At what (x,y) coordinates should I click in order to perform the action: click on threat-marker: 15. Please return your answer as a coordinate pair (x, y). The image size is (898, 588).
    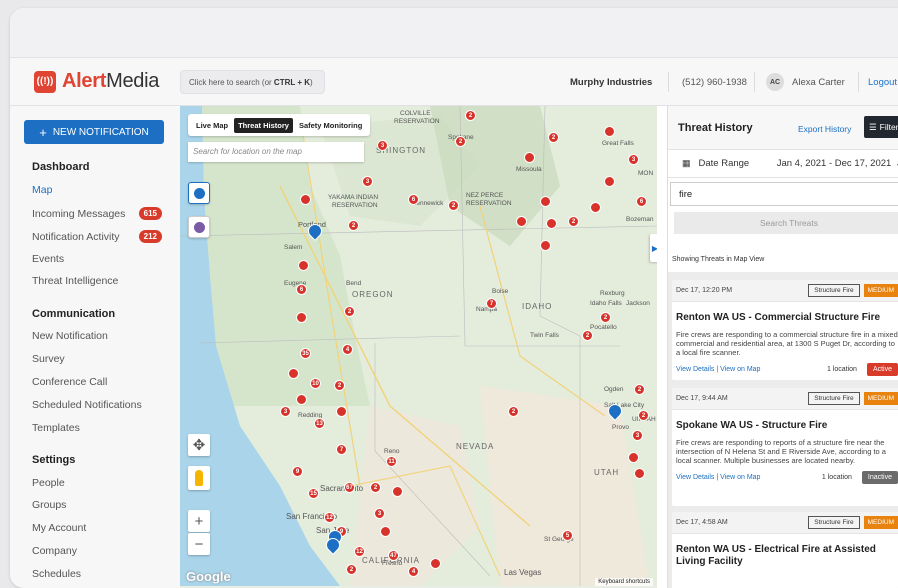
    Looking at the image, I should click on (313, 493).